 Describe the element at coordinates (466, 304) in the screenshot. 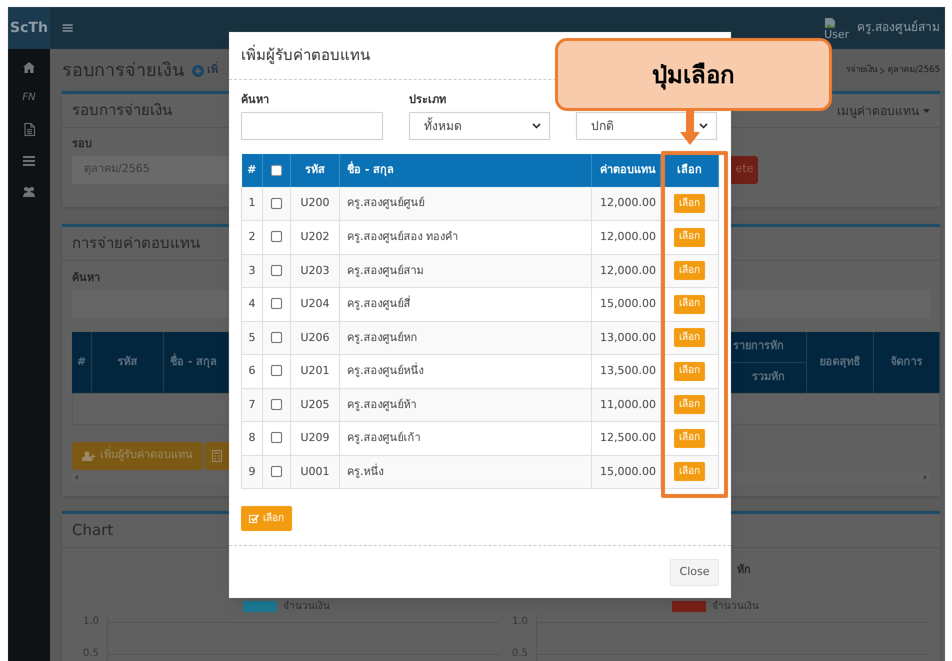

I see `table-cell: ครู.สองศูนย์สี่` at that location.